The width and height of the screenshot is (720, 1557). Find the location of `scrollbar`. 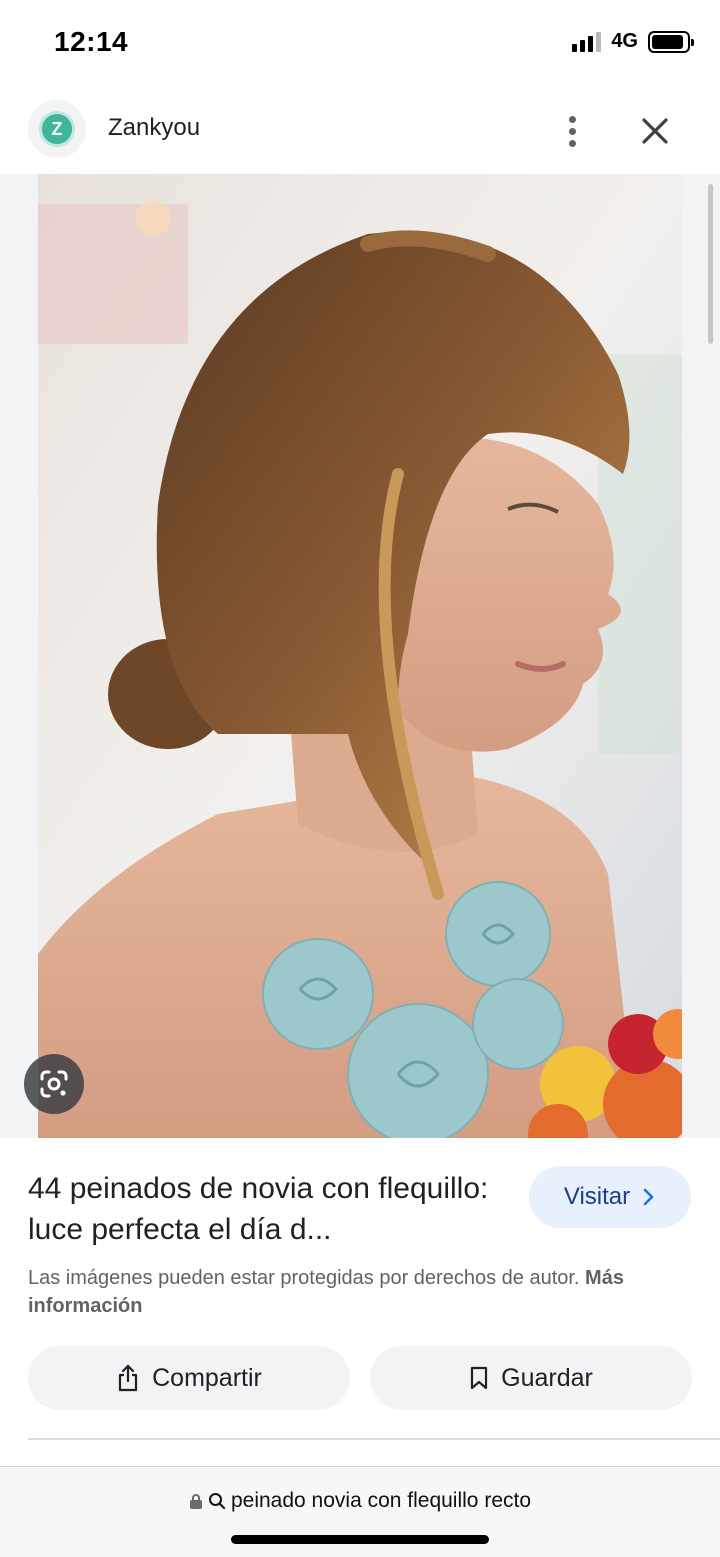

scrollbar is located at coordinates (710, 264).